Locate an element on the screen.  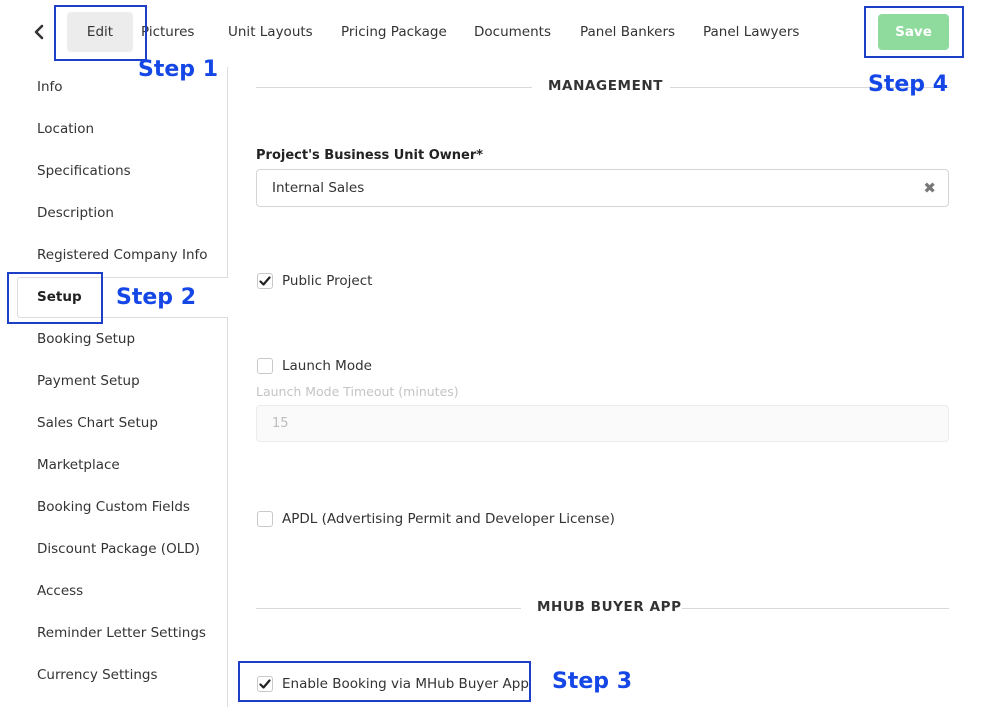
public-project-label: Public Project is located at coordinates (327, 281).